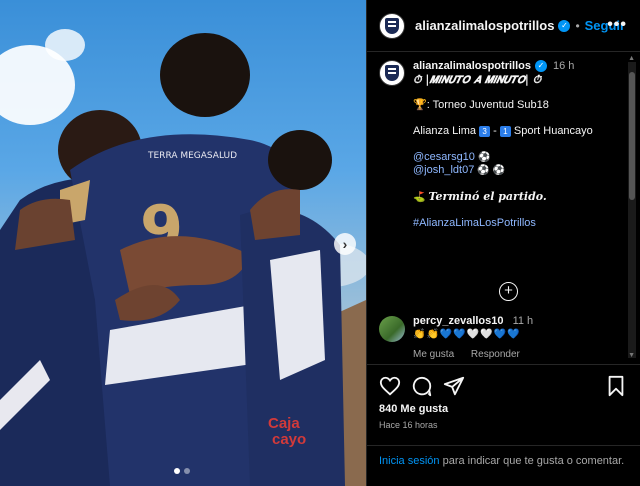 This screenshot has width=640, height=486. What do you see at coordinates (422, 386) in the screenshot?
I see `comment-icon` at bounding box center [422, 386].